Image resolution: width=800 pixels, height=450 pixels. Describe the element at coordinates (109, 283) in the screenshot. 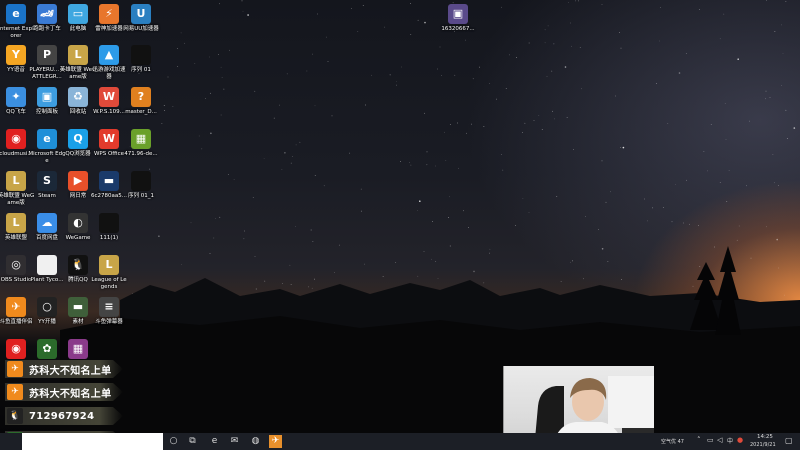

I see `desktop-icon-label: League of Legends` at that location.